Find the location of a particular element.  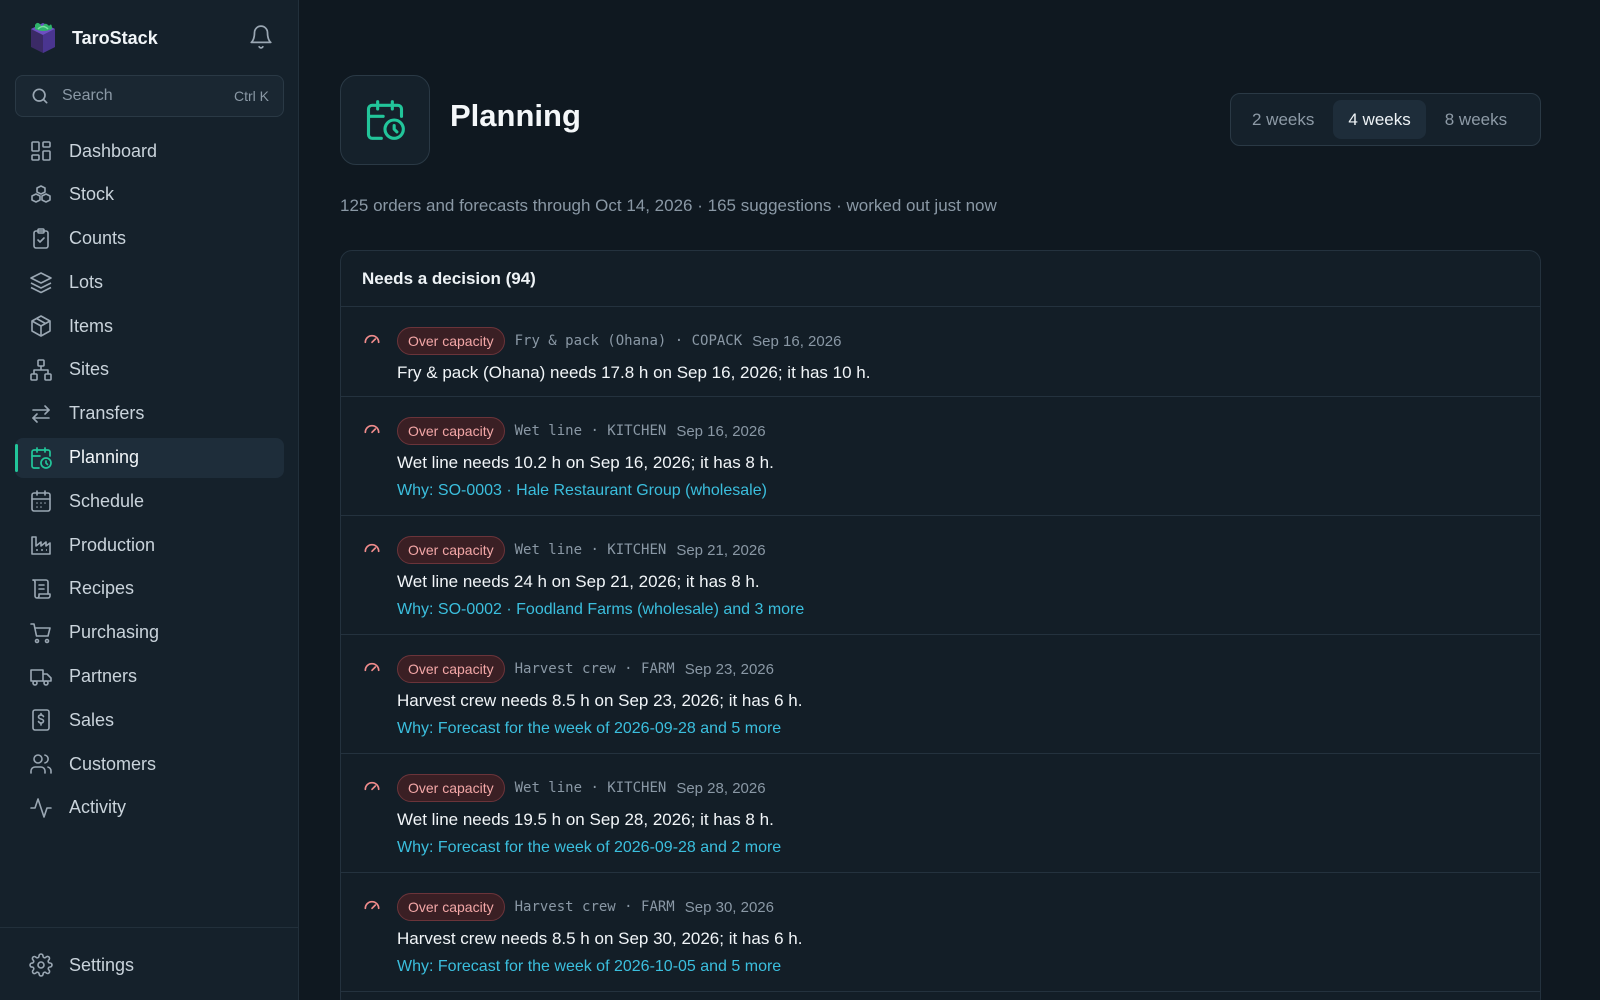

sidebar-item-customers: Customers is located at coordinates (149, 764).